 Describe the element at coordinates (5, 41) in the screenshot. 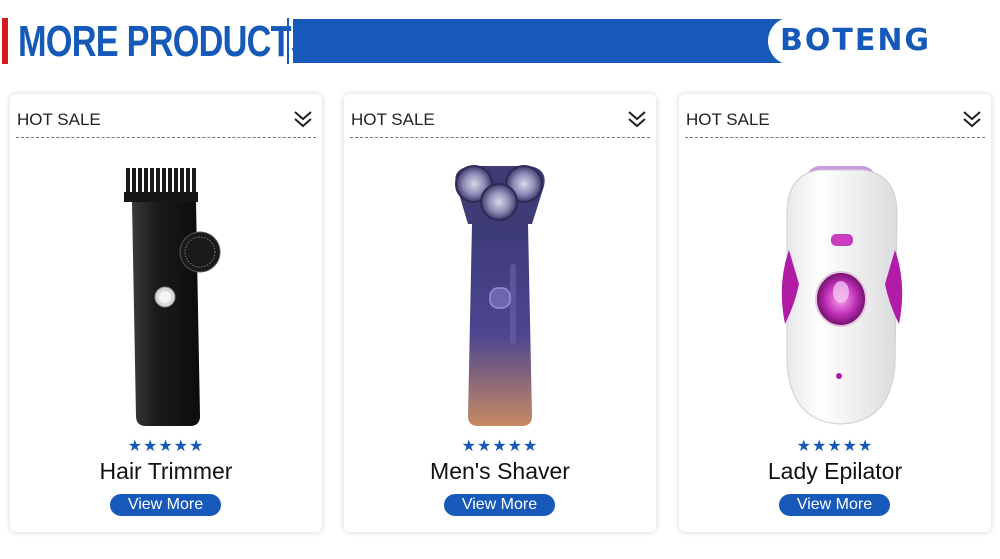

I see `accent-bar` at that location.